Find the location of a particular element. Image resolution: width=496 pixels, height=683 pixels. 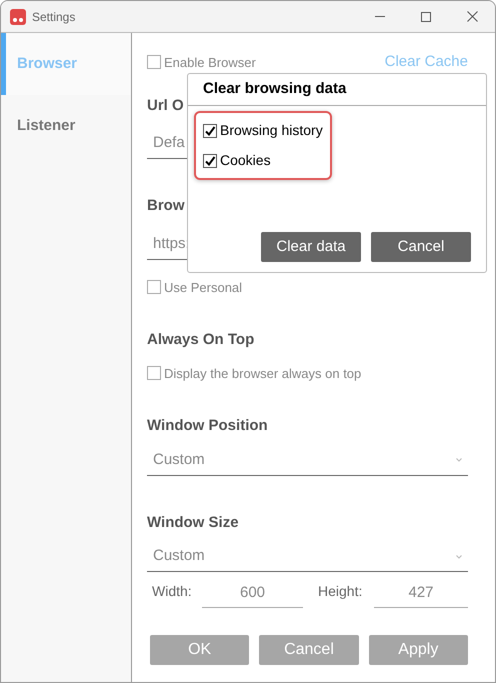

dialog-button: Clear data is located at coordinates (311, 247).